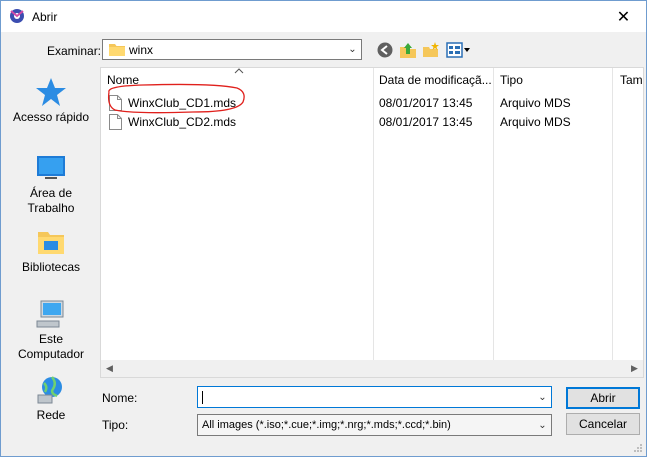 The height and width of the screenshot is (457, 647). Describe the element at coordinates (176, 98) in the screenshot. I see `annotation-ellipse` at that location.